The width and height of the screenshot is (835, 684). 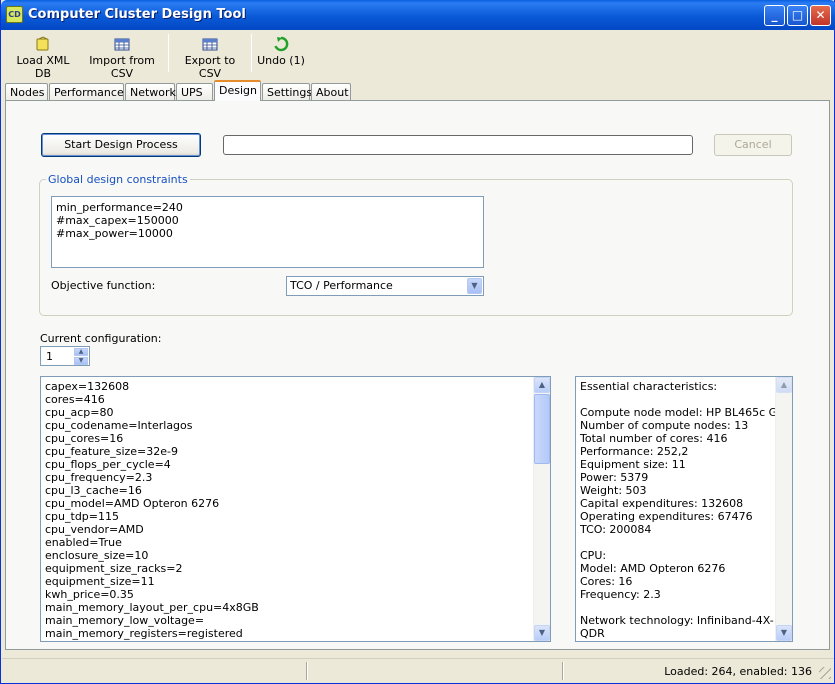 What do you see at coordinates (797, 15) in the screenshot?
I see `maximize-button: □` at bounding box center [797, 15].